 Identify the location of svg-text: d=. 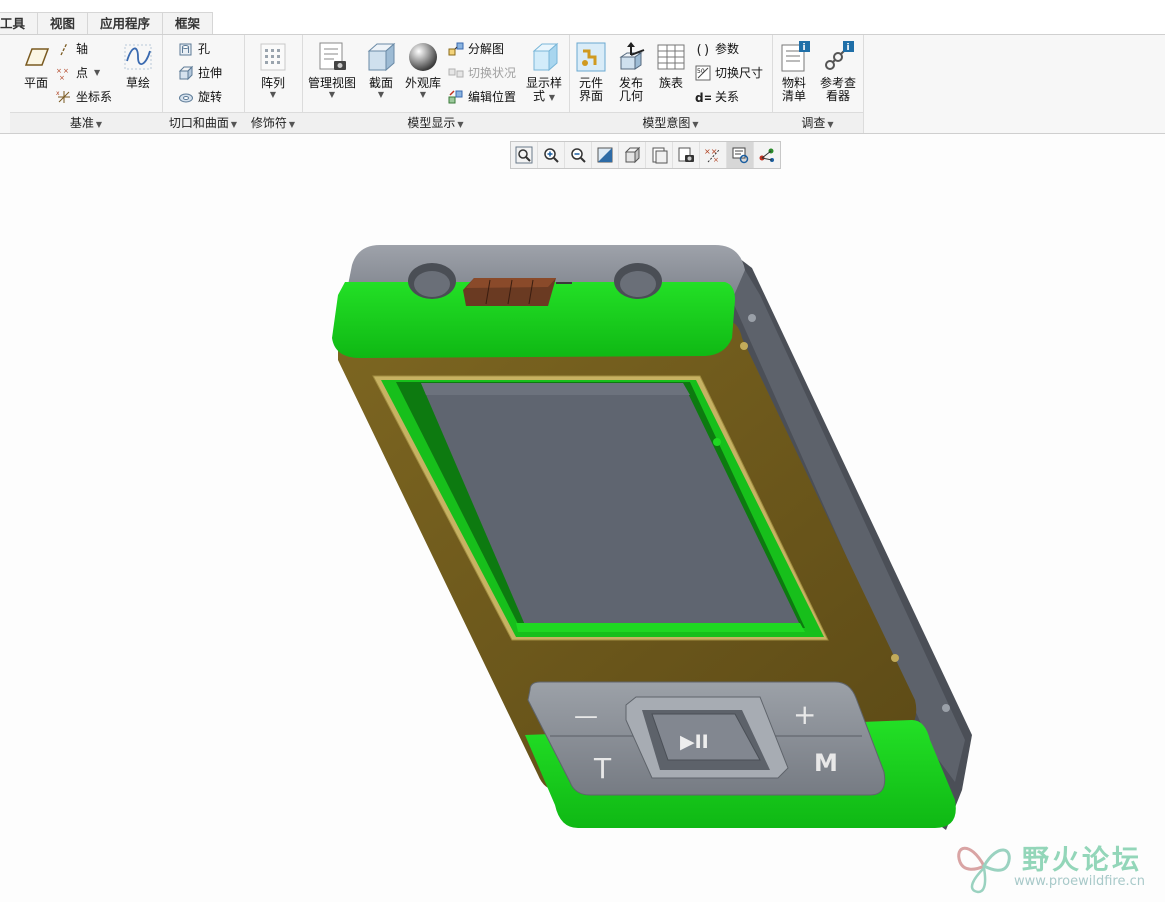
(703, 98).